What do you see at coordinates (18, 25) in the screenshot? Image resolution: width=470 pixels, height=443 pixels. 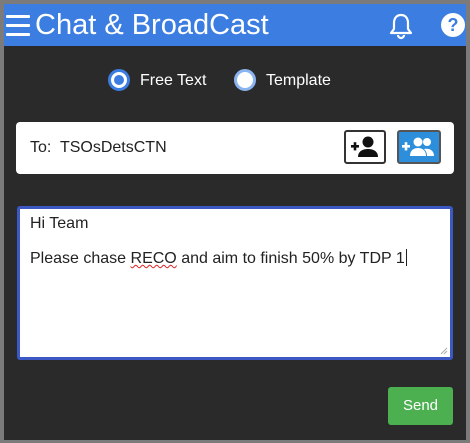 I see `menu-icon` at bounding box center [18, 25].